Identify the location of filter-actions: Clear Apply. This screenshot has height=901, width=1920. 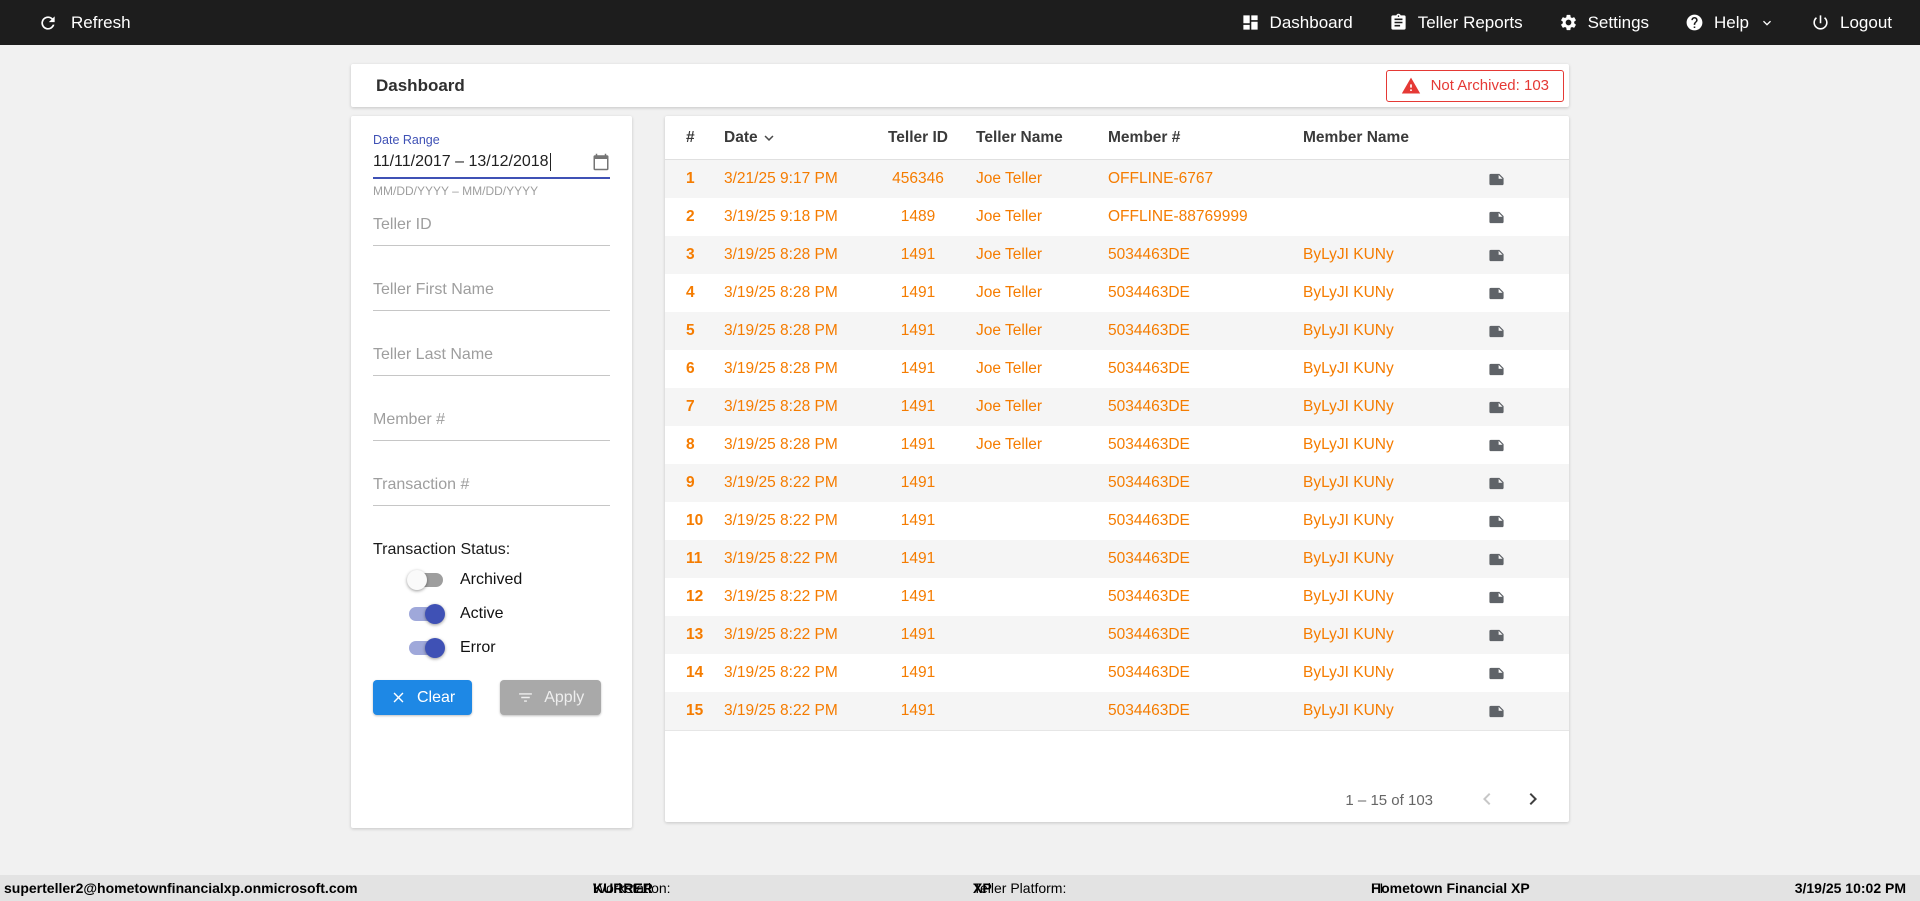
(491, 697).